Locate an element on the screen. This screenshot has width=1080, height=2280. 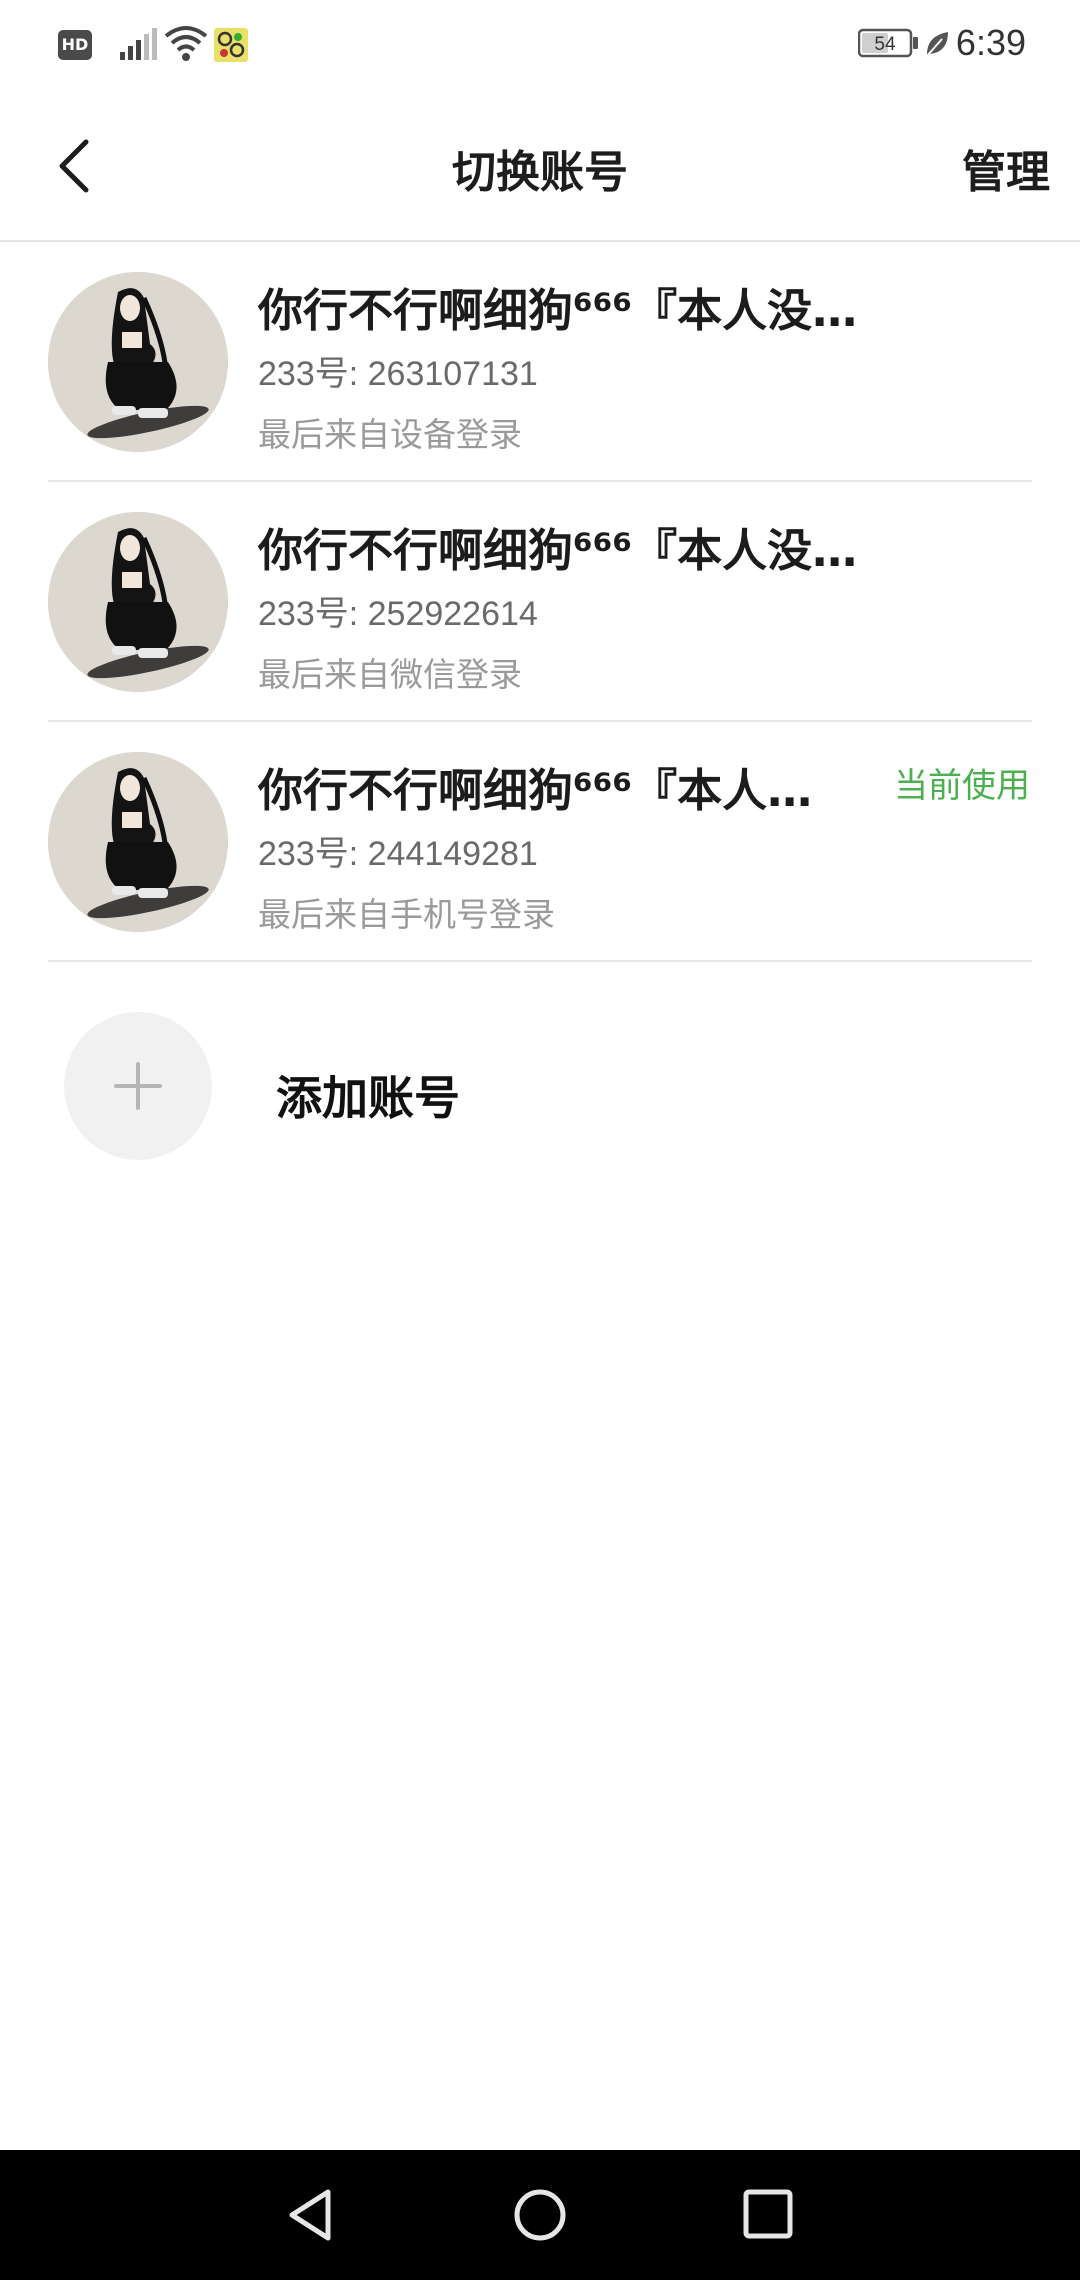
power-saving-leaf-icon is located at coordinates (937, 44).